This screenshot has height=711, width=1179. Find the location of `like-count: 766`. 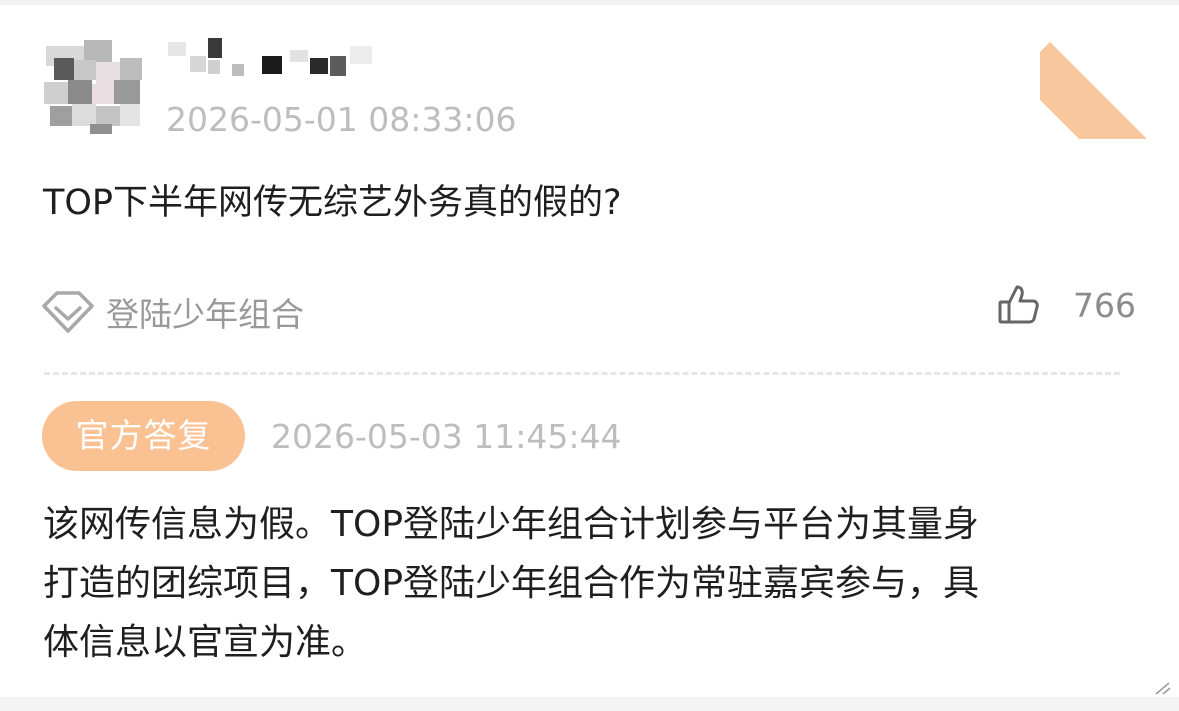

like-count: 766 is located at coordinates (1104, 305).